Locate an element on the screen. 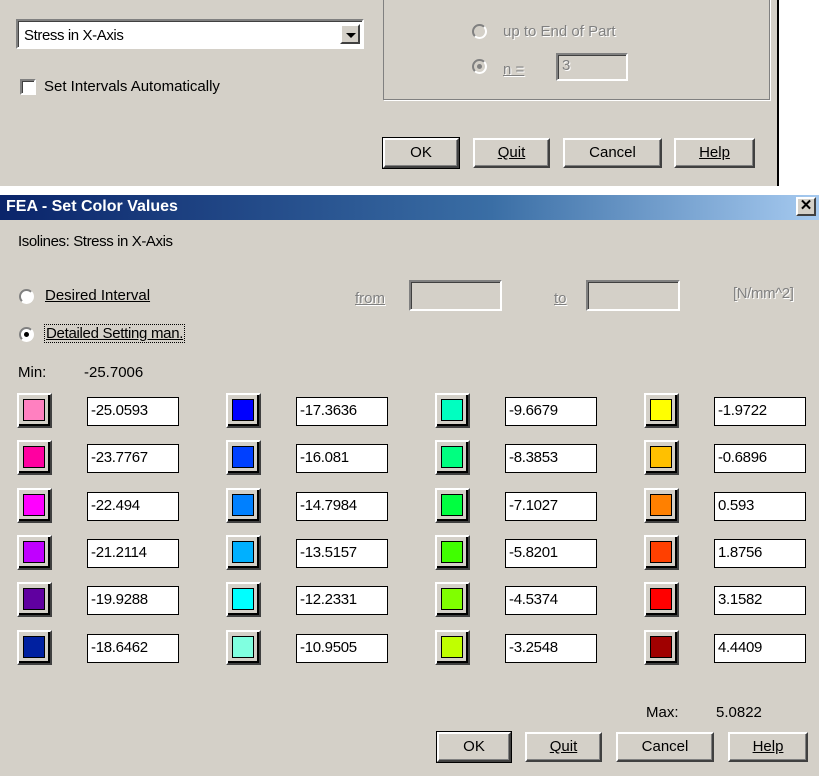 The image size is (819, 776). color-value-input: -13.5157 is located at coordinates (342, 553).